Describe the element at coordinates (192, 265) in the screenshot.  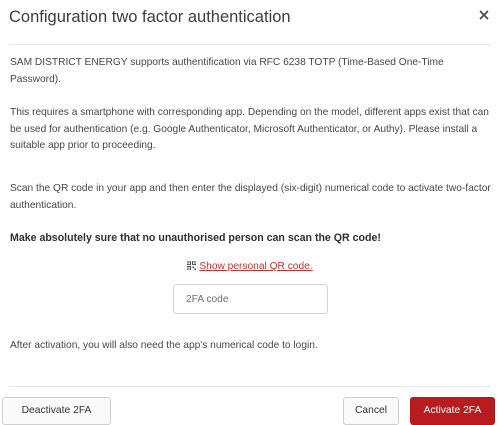
I see `qr-code-icon` at that location.